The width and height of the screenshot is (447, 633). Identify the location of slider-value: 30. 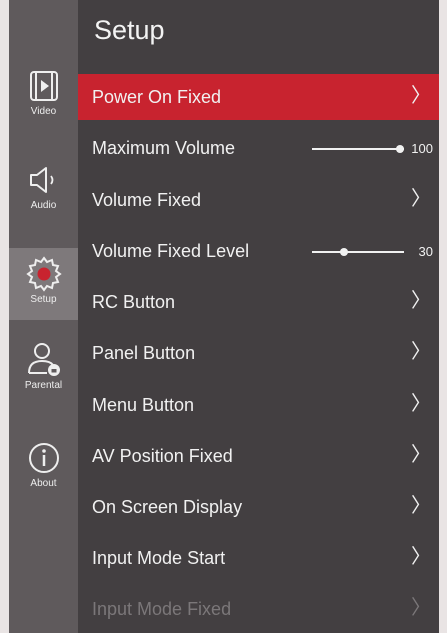
(425, 251).